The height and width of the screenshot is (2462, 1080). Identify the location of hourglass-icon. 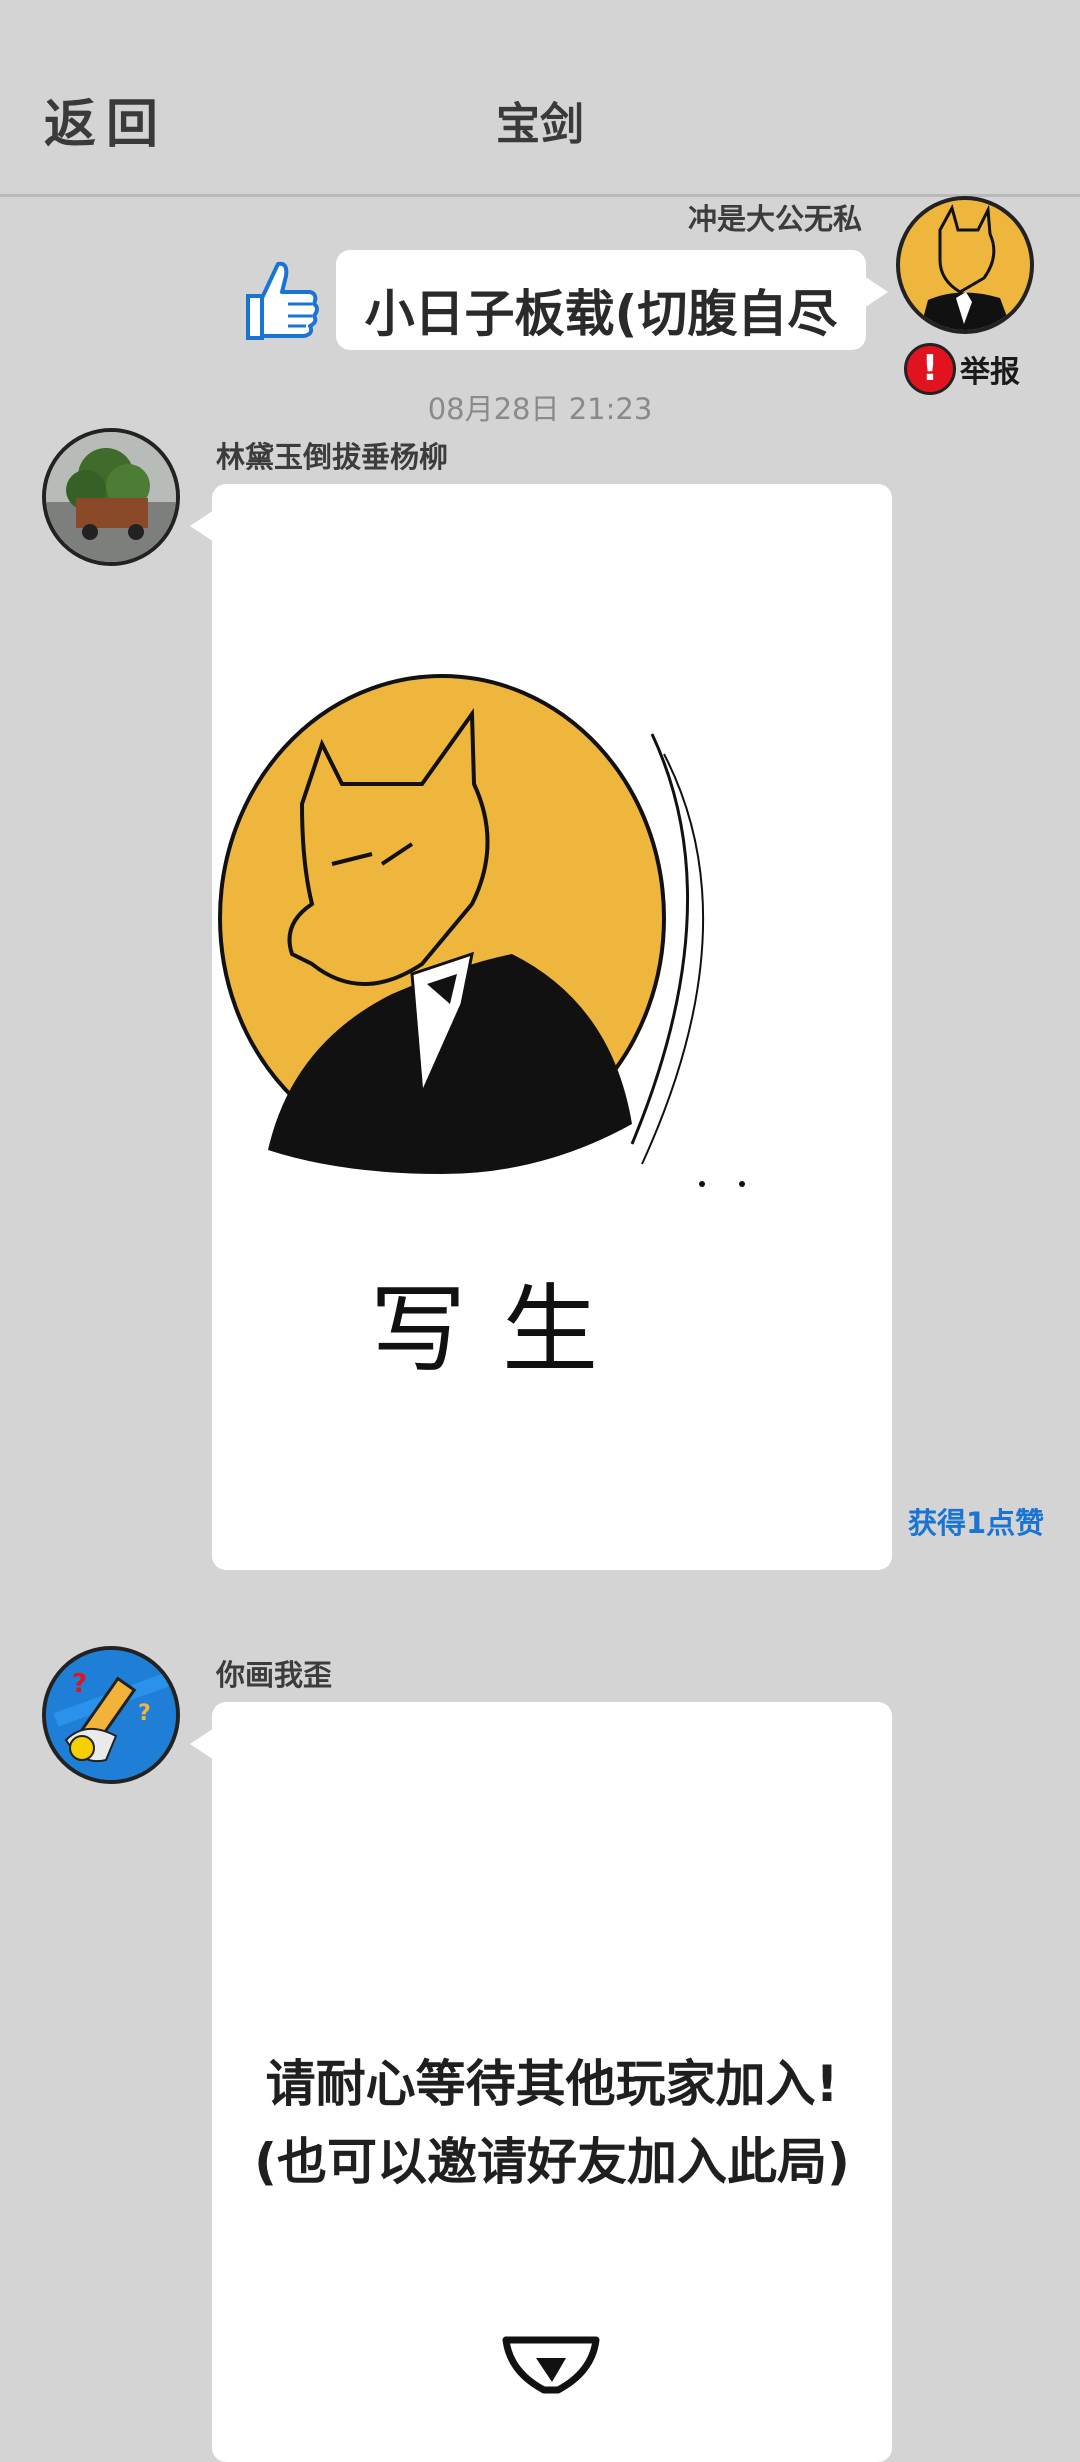
(551, 2365).